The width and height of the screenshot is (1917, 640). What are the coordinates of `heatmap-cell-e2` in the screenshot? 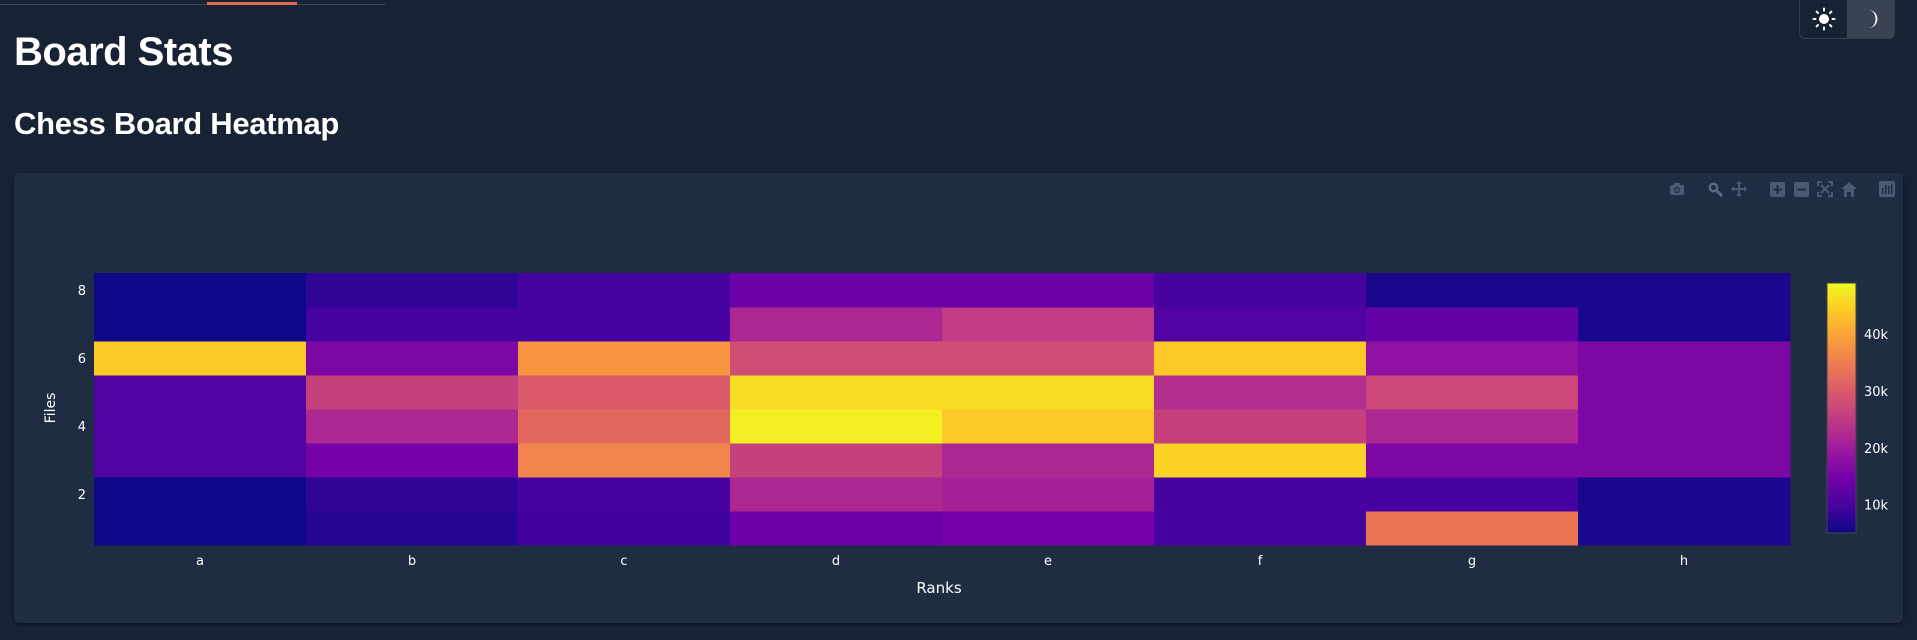 It's located at (1048, 494).